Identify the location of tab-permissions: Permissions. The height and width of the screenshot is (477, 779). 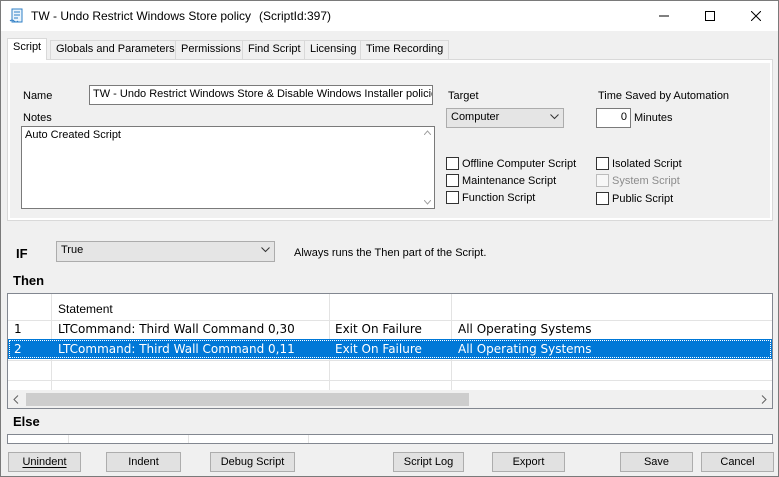
(211, 49).